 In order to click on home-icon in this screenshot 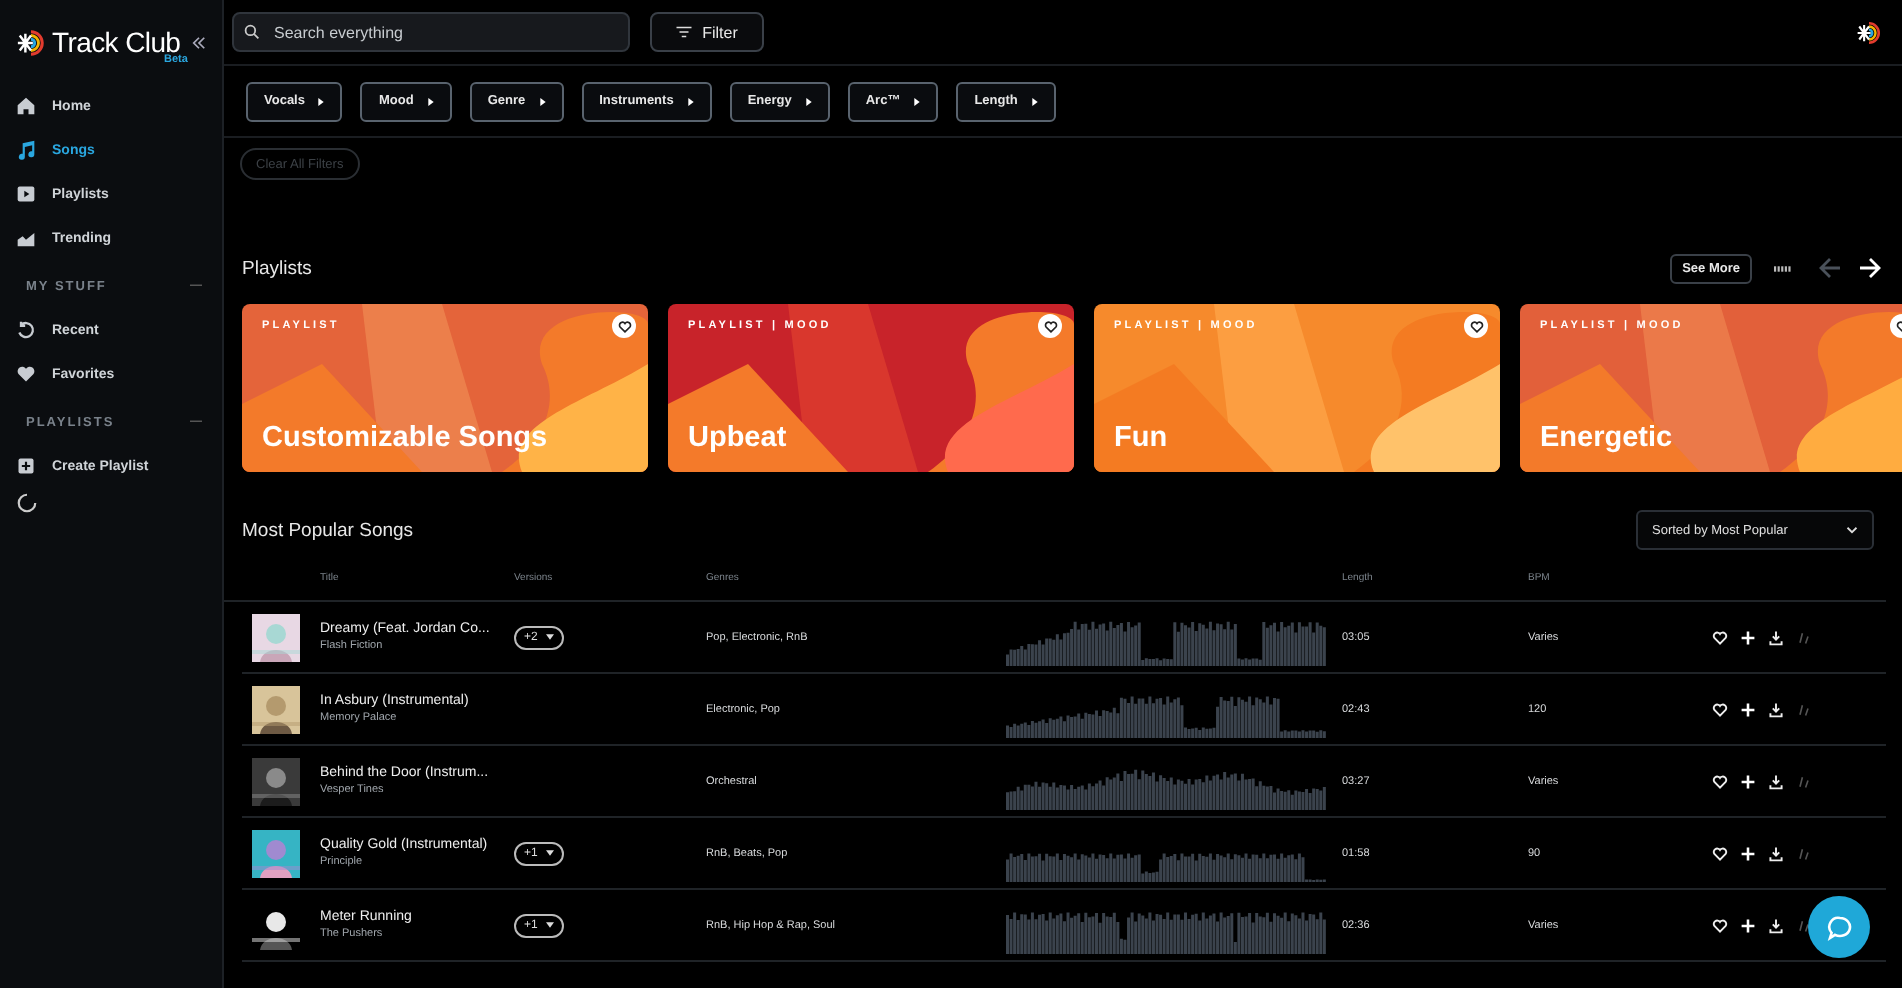, I will do `click(26, 106)`.